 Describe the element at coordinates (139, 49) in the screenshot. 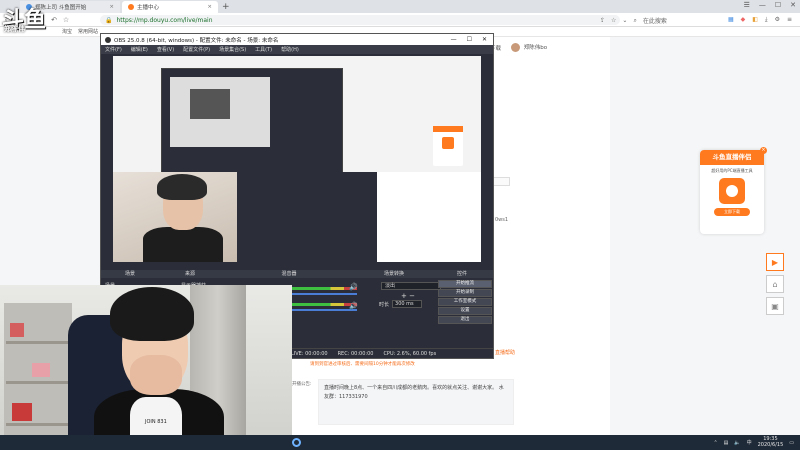

I see `menu-edit: 编辑(E)` at that location.